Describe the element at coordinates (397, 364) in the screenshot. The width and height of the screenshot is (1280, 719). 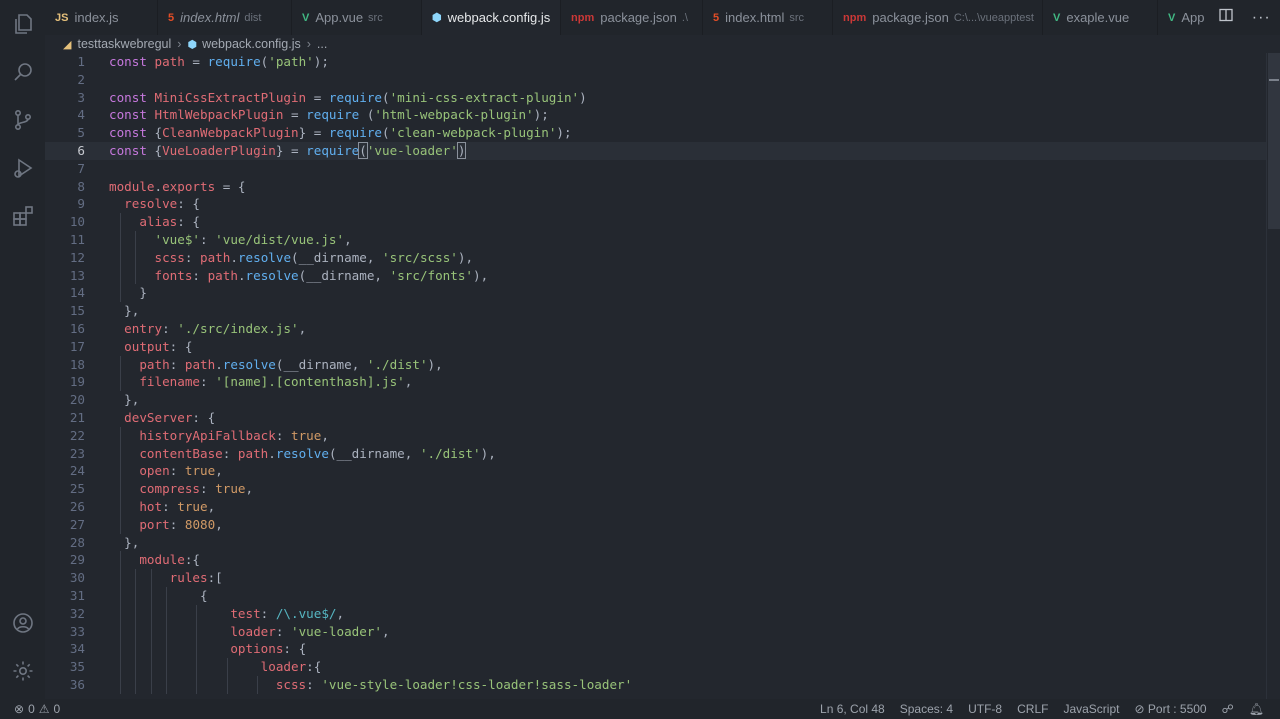
I see `code-token: './dist'` at that location.